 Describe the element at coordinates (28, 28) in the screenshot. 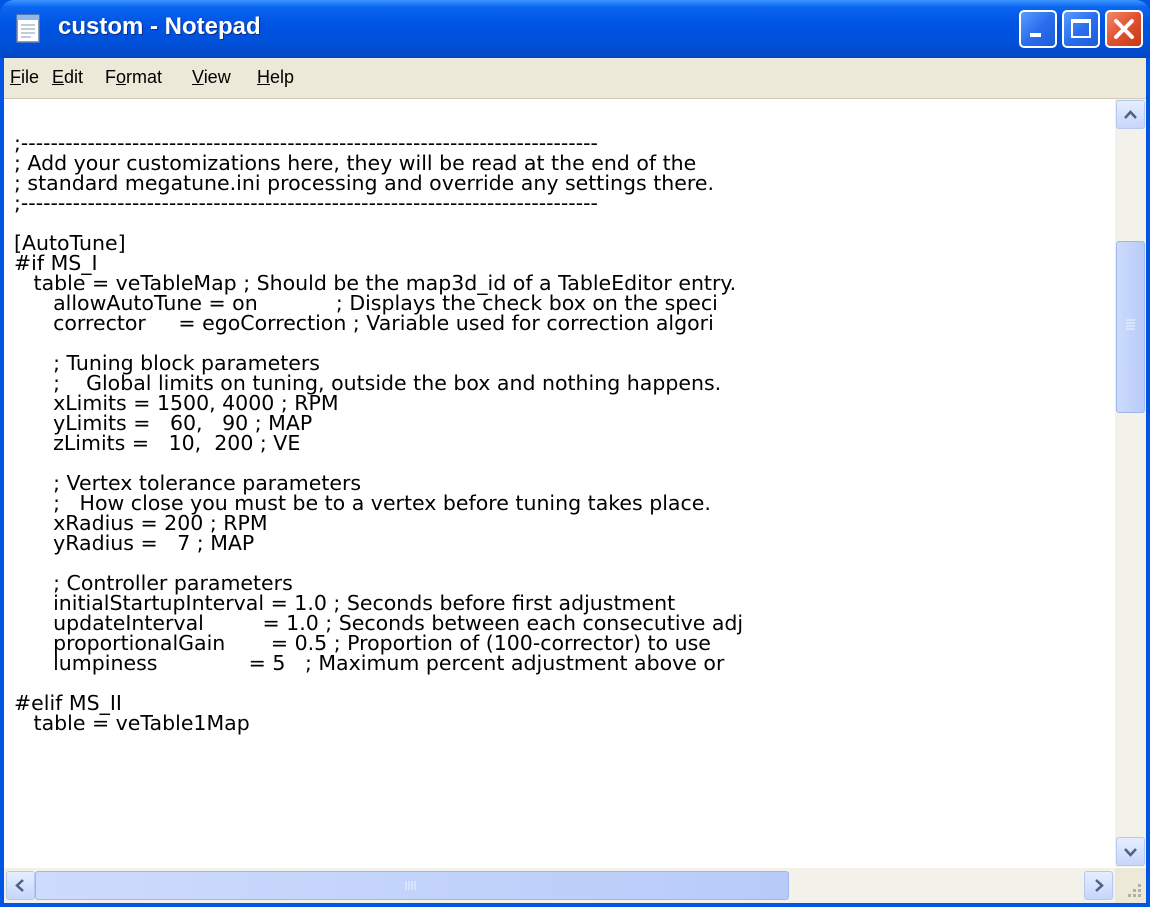

I see `notepad-icon` at that location.